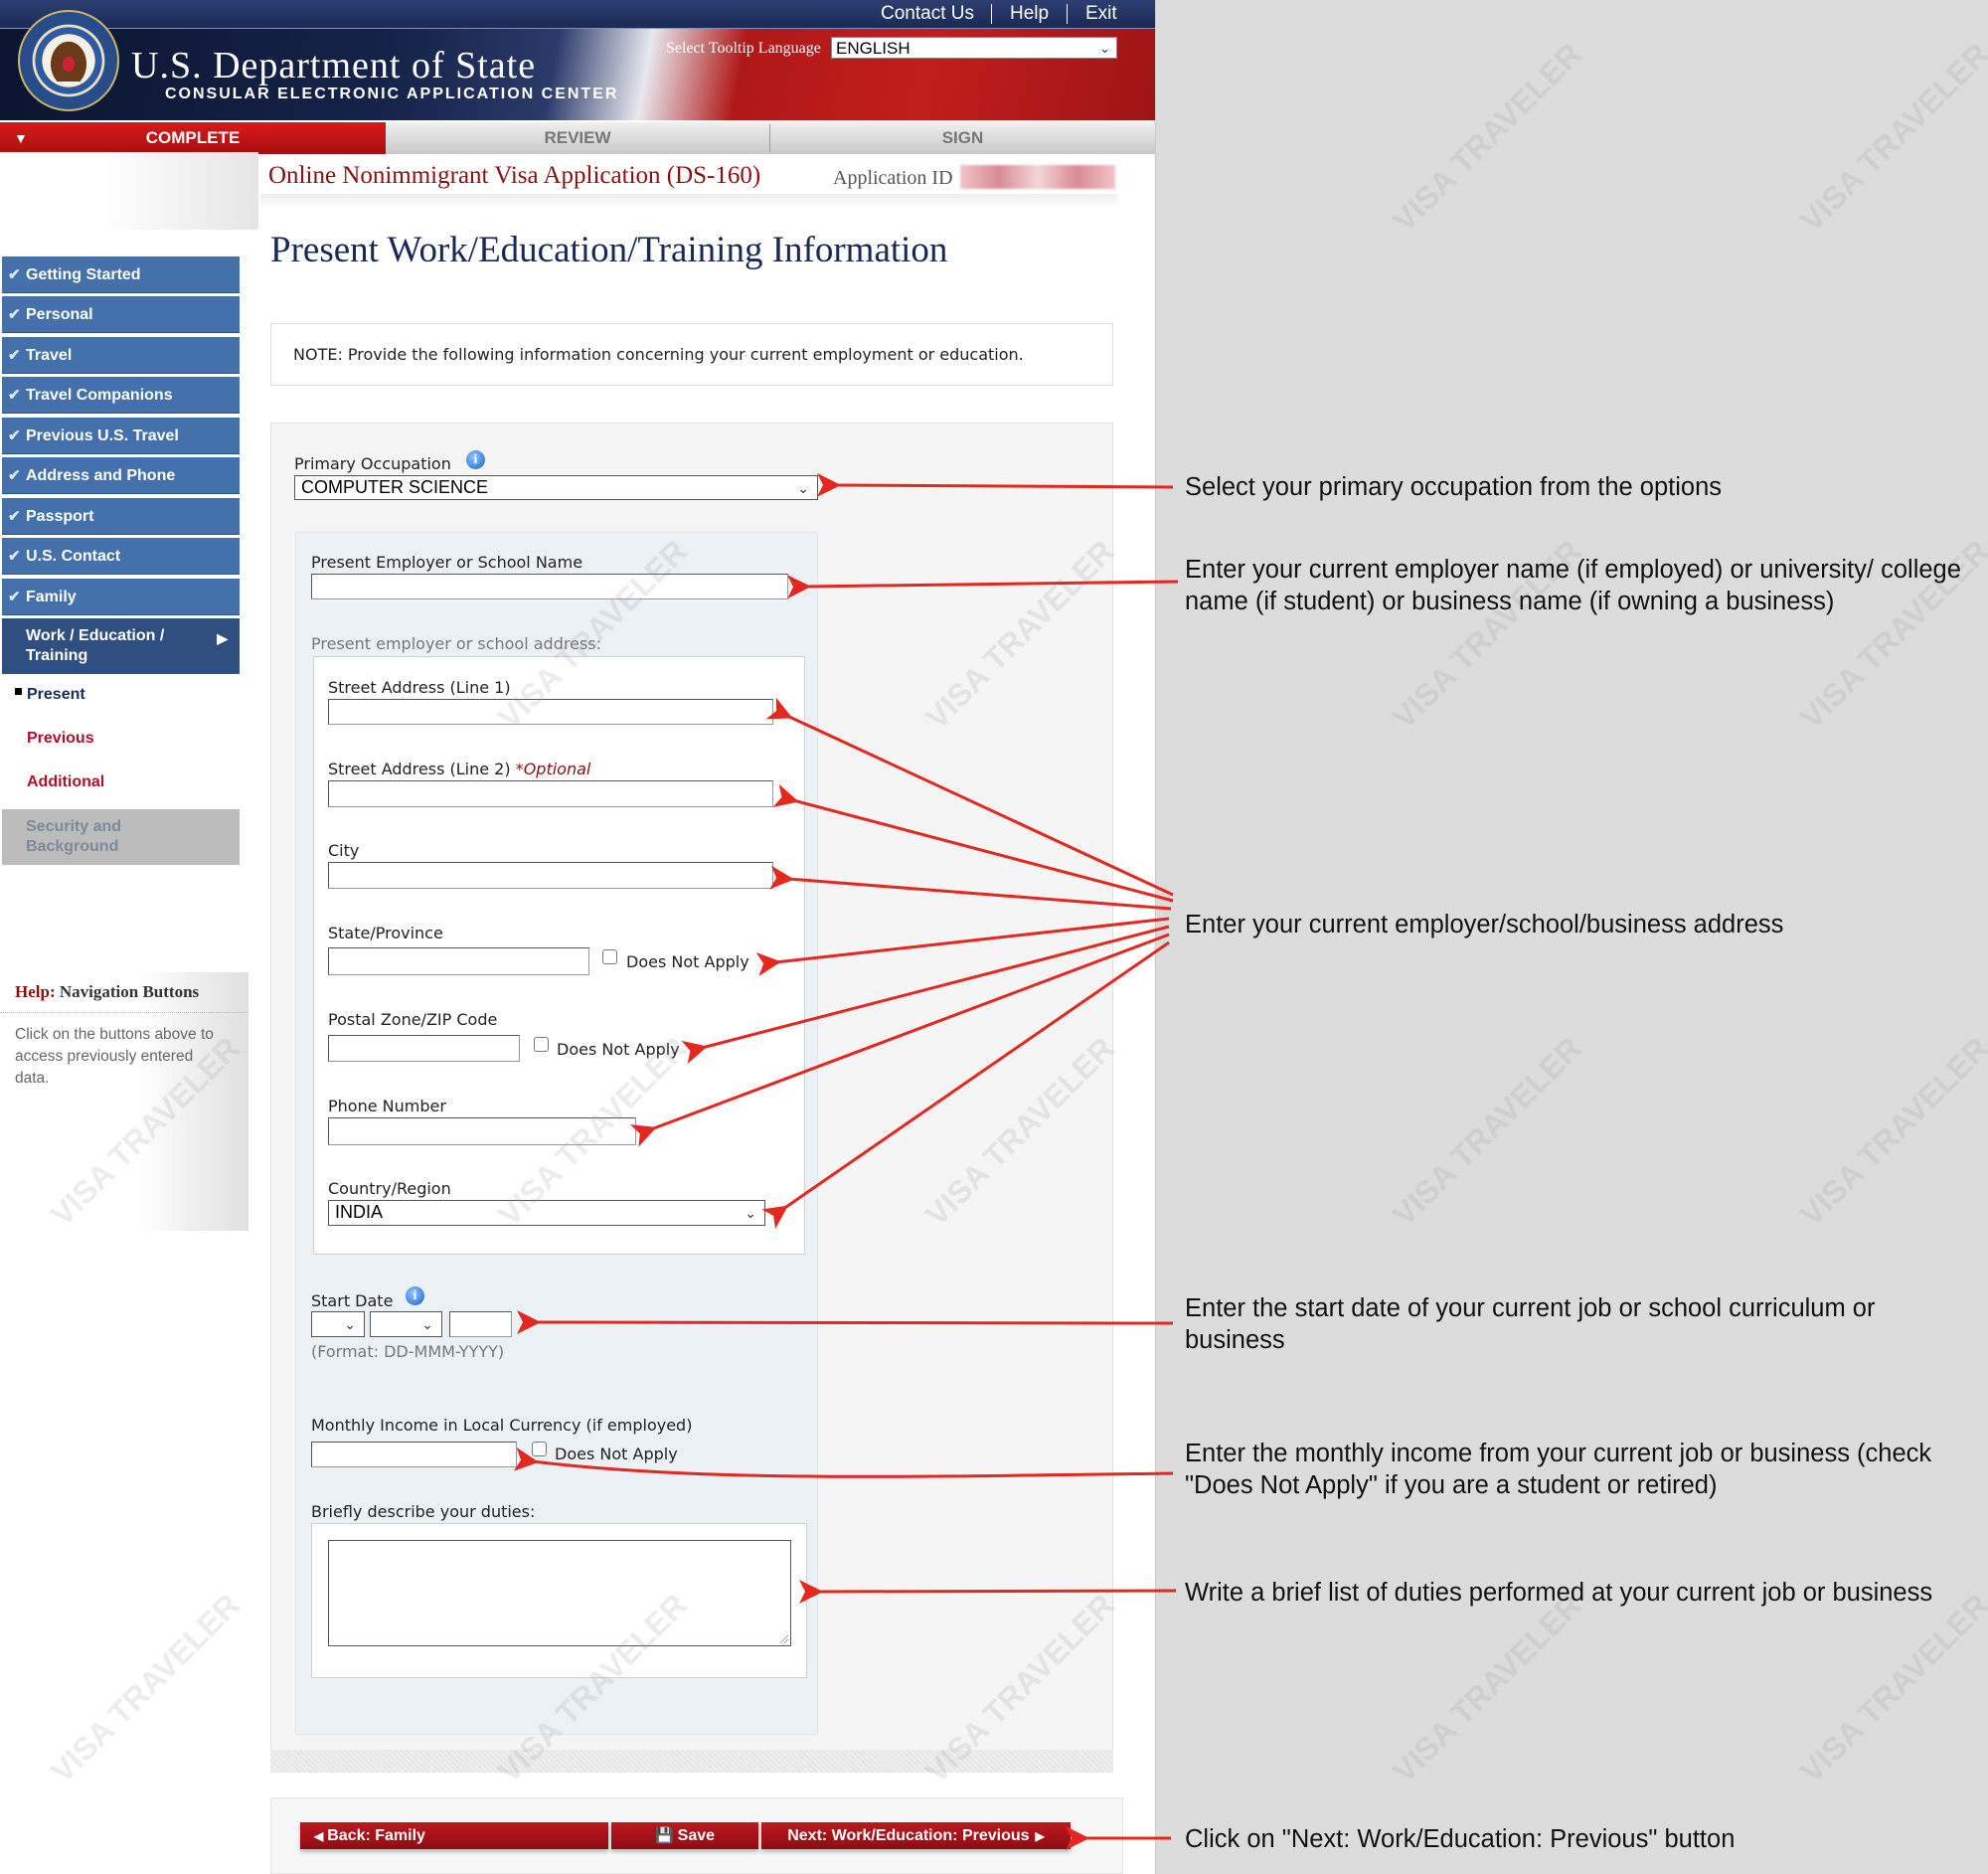 This screenshot has width=1988, height=1874. What do you see at coordinates (556, 487) in the screenshot?
I see `primary-occupation-select: COMPUTER SCIENCE ⌄` at bounding box center [556, 487].